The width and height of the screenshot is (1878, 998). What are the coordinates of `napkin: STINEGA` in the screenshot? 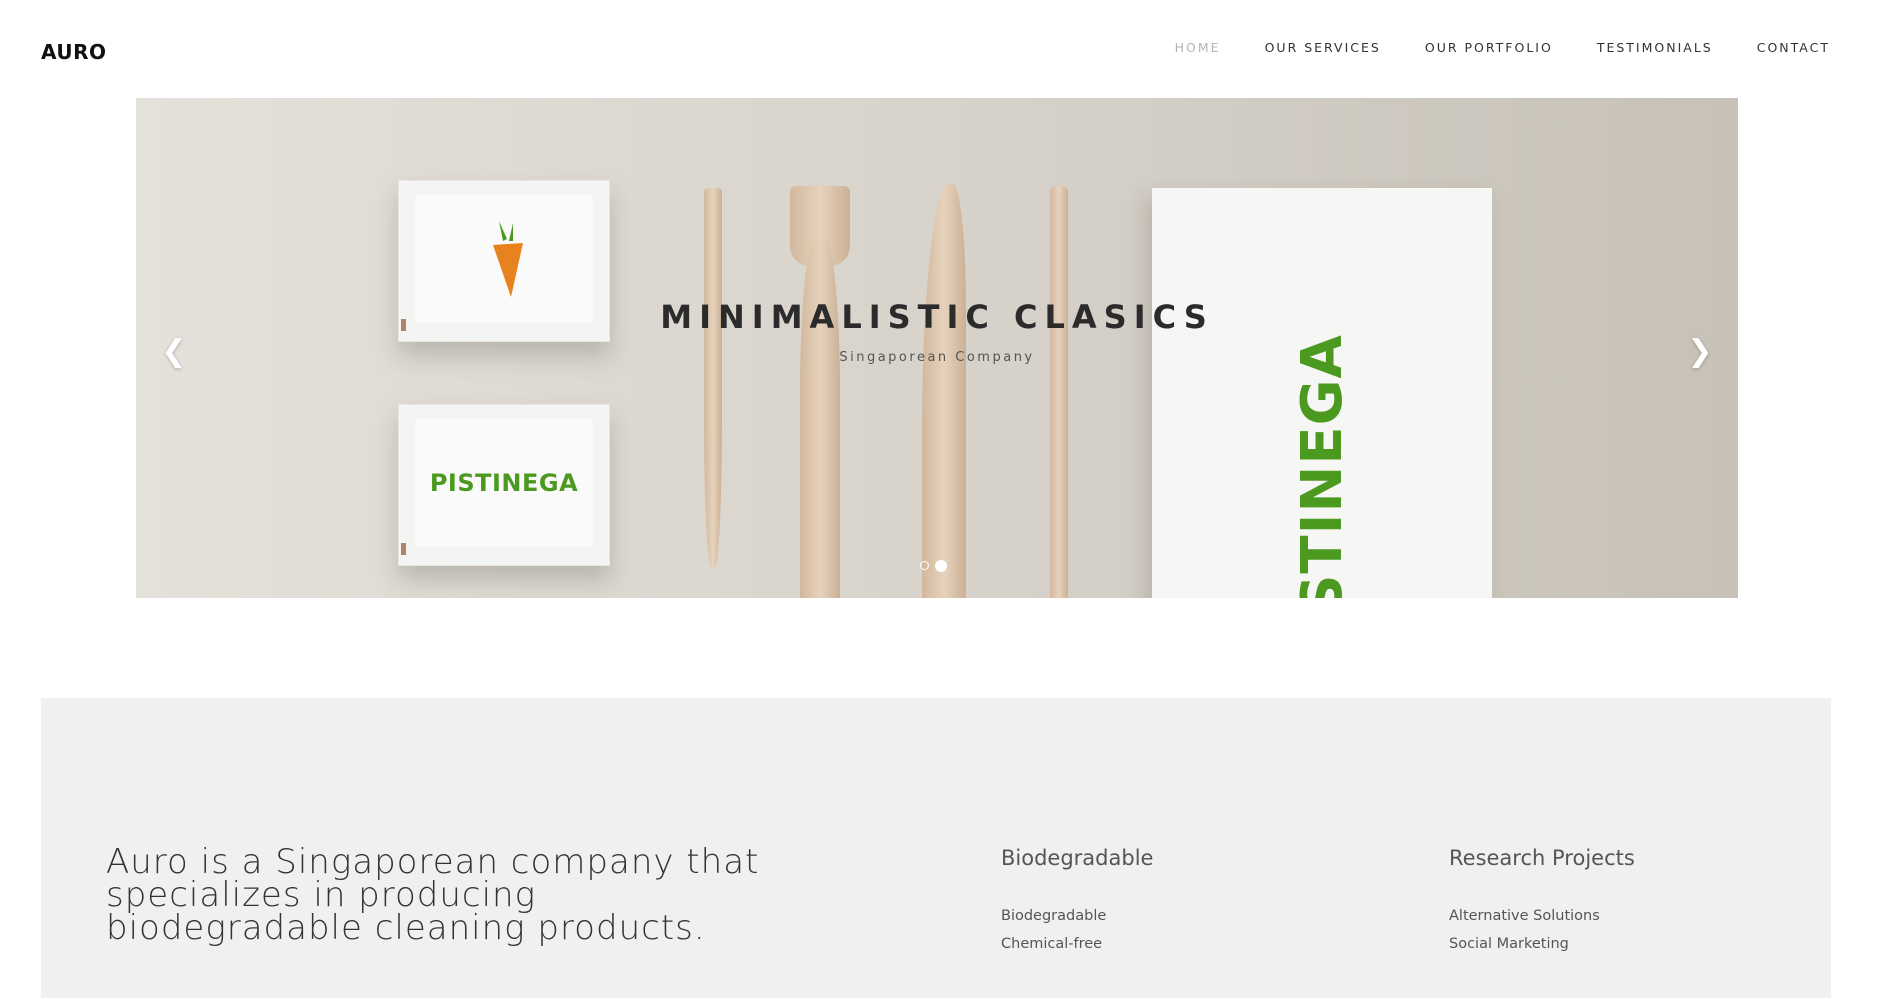 It's located at (1322, 393).